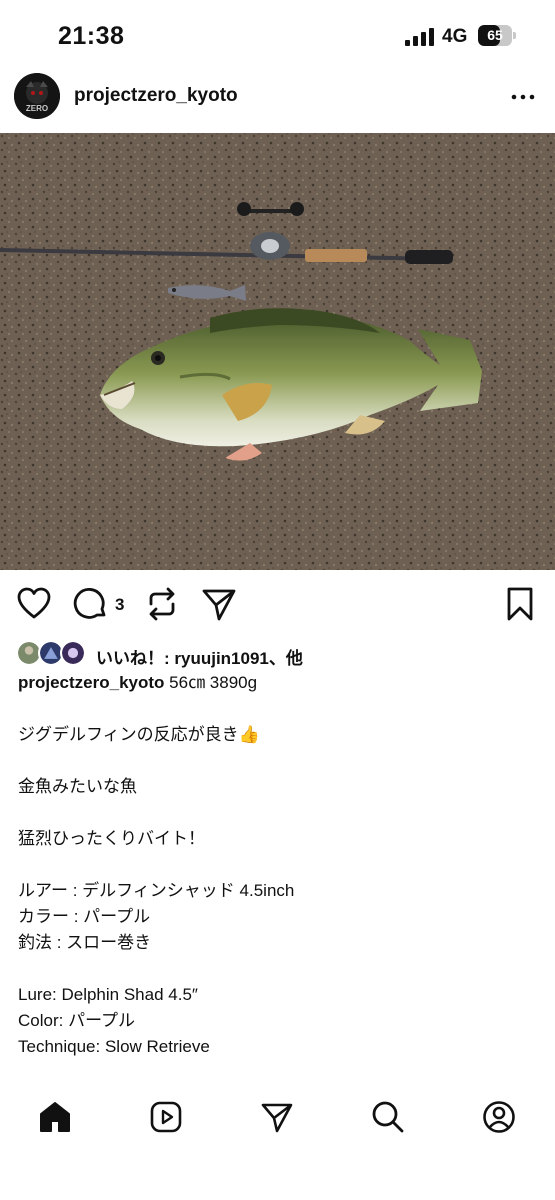 The image size is (555, 1200). What do you see at coordinates (111, 838) in the screenshot?
I see `caption-line: 猛烈ひったくりバイト！` at bounding box center [111, 838].